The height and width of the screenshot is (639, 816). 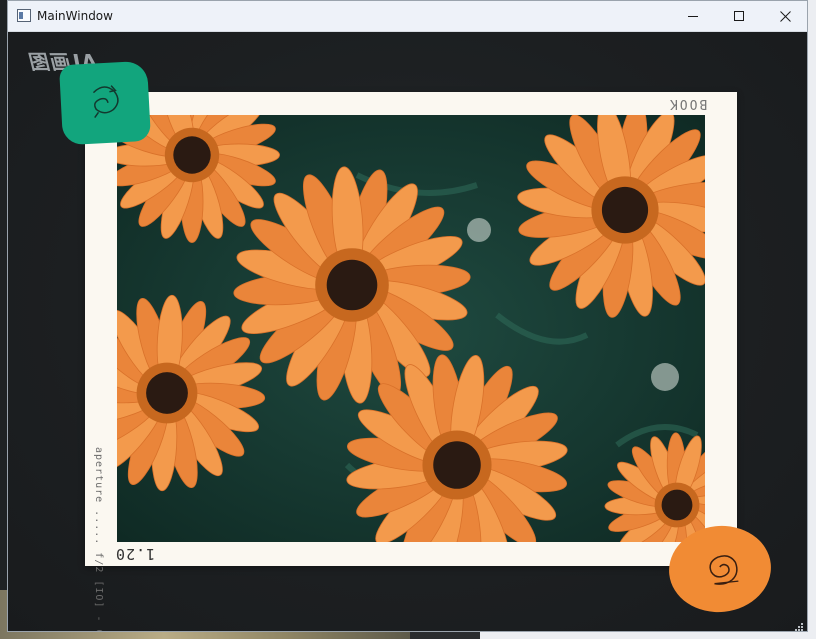 I want to click on maximize-icon, so click(x=739, y=16).